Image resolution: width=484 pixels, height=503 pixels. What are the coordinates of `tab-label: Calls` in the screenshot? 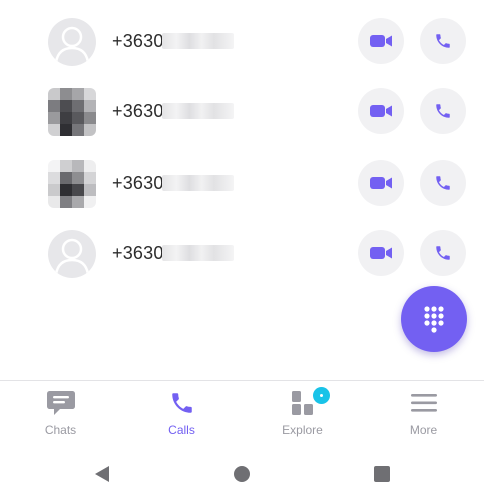 It's located at (181, 430).